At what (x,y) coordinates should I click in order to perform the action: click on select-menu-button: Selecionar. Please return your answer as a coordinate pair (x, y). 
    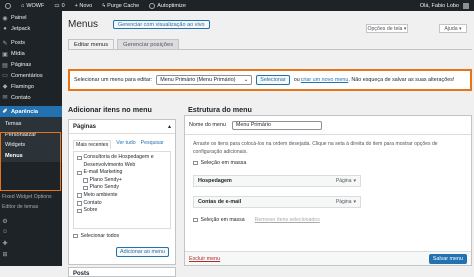
    Looking at the image, I should click on (273, 80).